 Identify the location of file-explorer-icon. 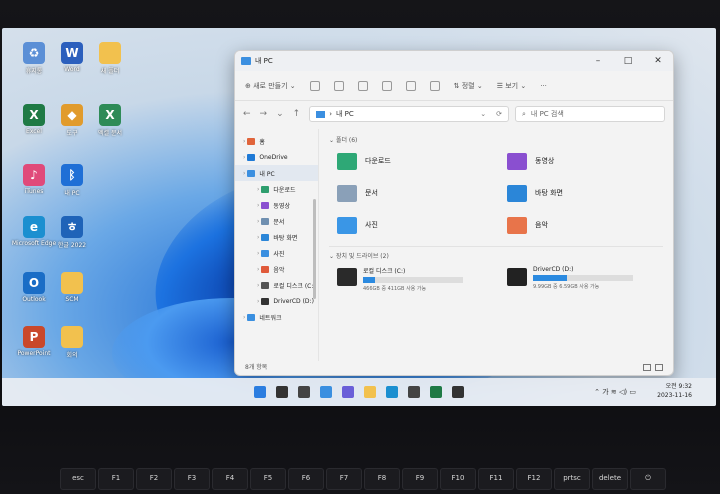
(370, 392).